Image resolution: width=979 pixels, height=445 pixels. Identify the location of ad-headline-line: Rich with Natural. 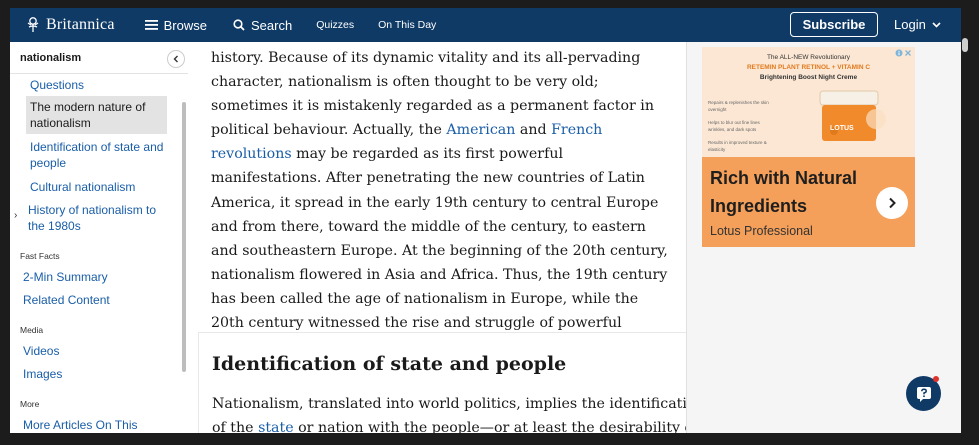
(784, 178).